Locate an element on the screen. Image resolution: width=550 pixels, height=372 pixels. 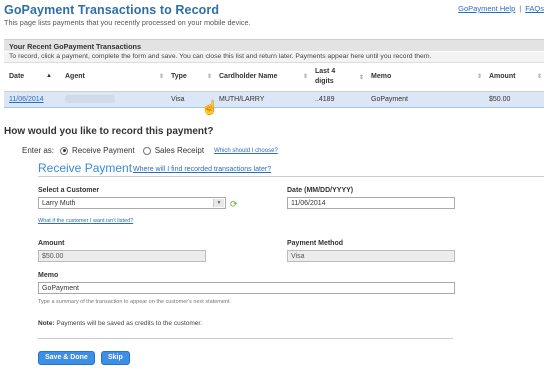
column-cardholder: Cardholder Name ⇕ is located at coordinates (262, 77).